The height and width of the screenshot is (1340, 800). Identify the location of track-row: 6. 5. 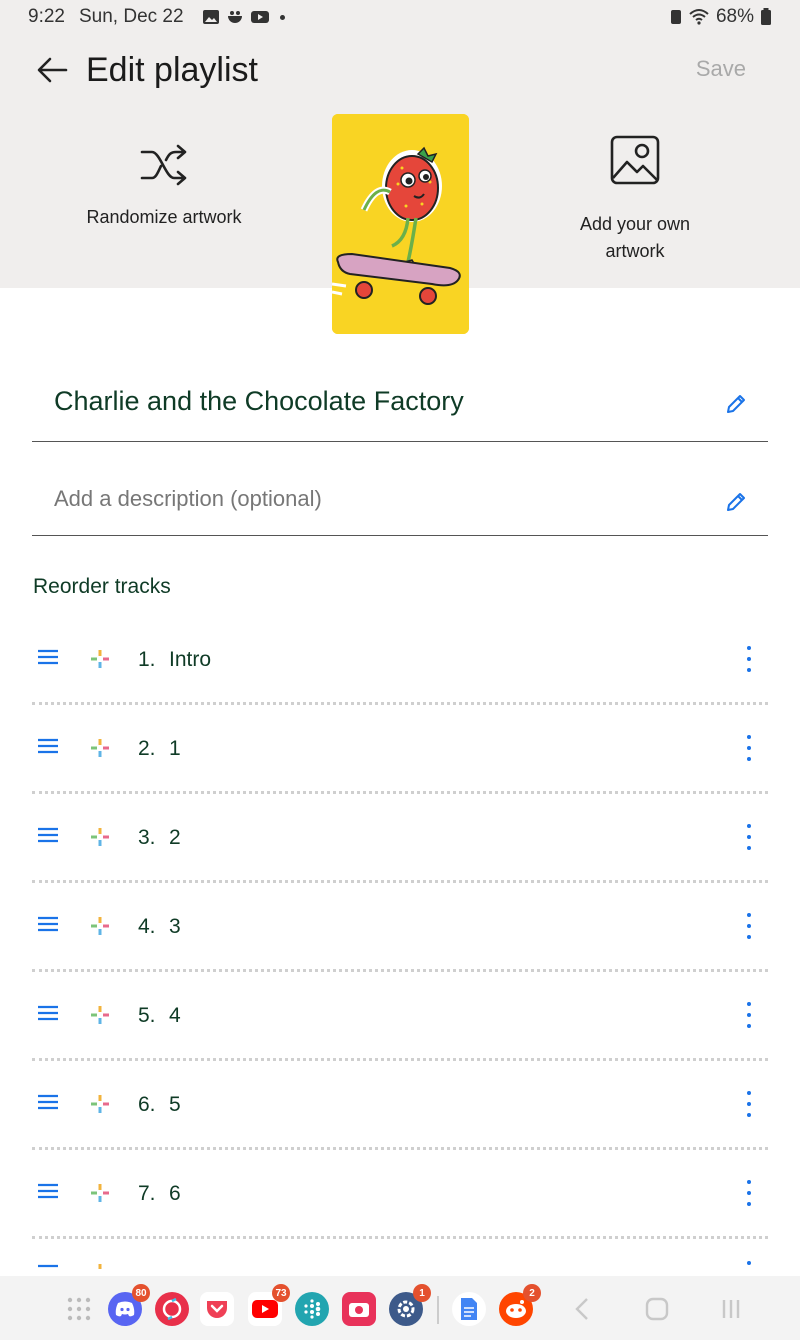
(400, 1105).